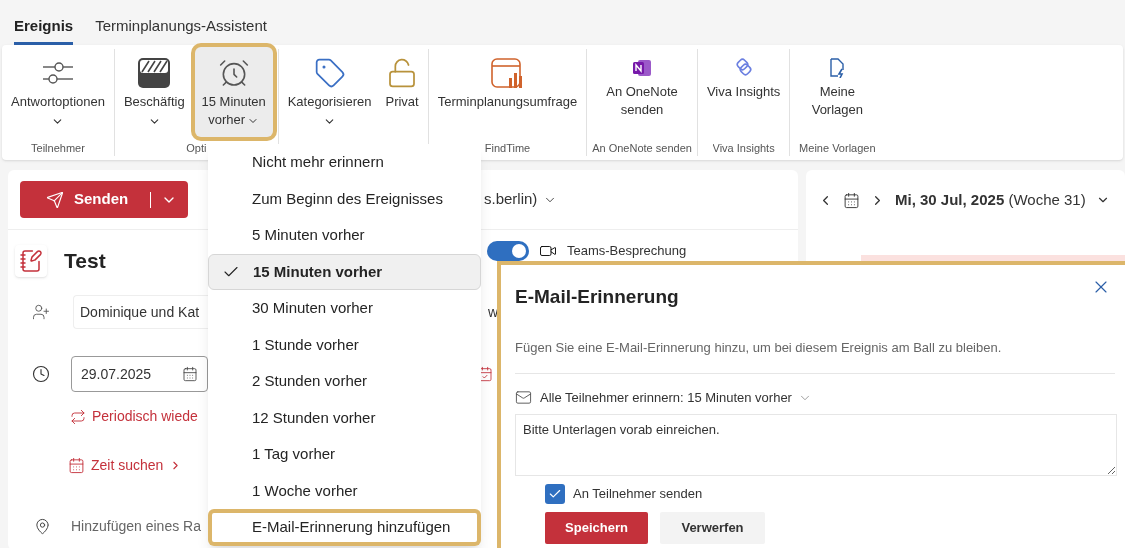 The image size is (1125, 548). Describe the element at coordinates (329, 73) in the screenshot. I see `tag-icon` at that location.